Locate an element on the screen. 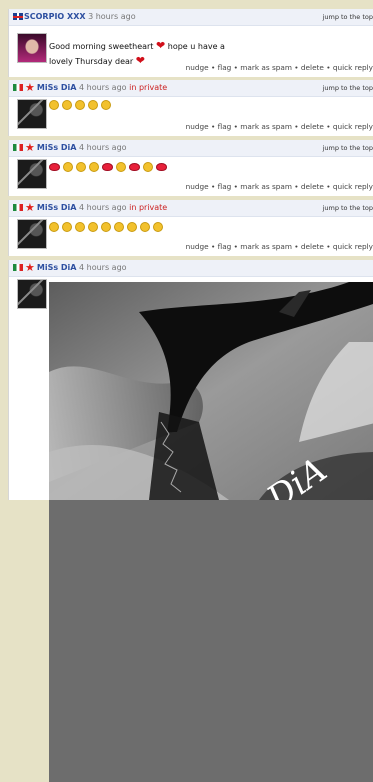 This screenshot has width=373, height=782. comment-meta: SCORPIO XXX 3 hours ago is located at coordinates (74, 17).